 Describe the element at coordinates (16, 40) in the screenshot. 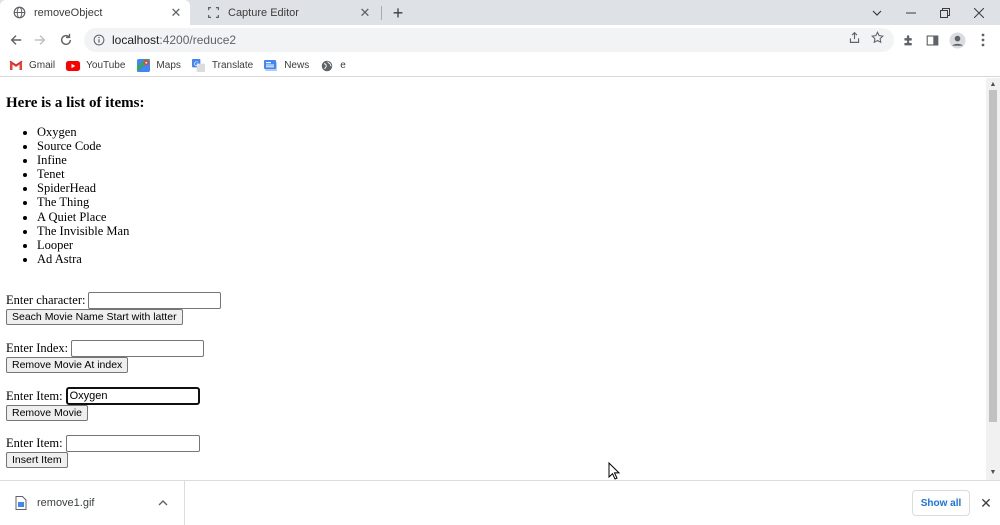

I see `back-button` at that location.